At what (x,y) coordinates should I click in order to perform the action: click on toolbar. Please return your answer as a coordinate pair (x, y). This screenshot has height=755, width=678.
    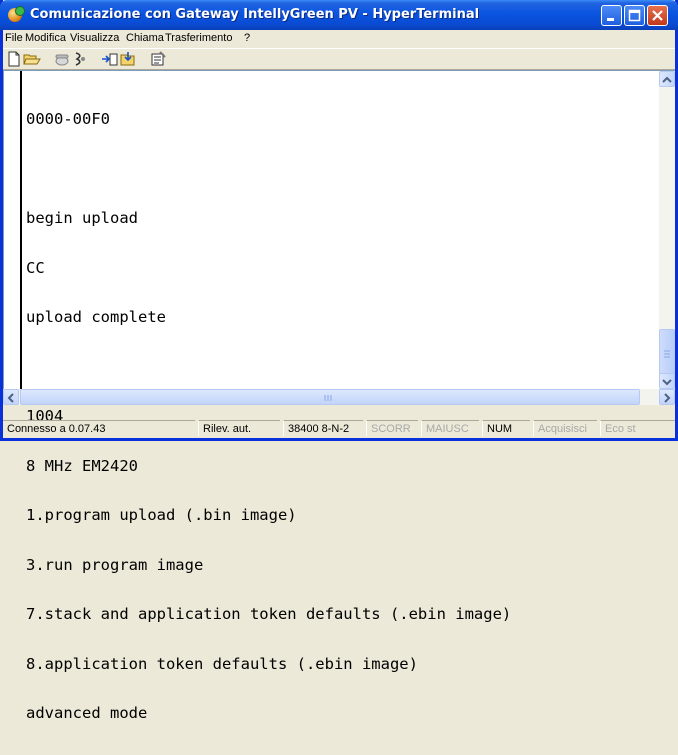
    Looking at the image, I should click on (339, 59).